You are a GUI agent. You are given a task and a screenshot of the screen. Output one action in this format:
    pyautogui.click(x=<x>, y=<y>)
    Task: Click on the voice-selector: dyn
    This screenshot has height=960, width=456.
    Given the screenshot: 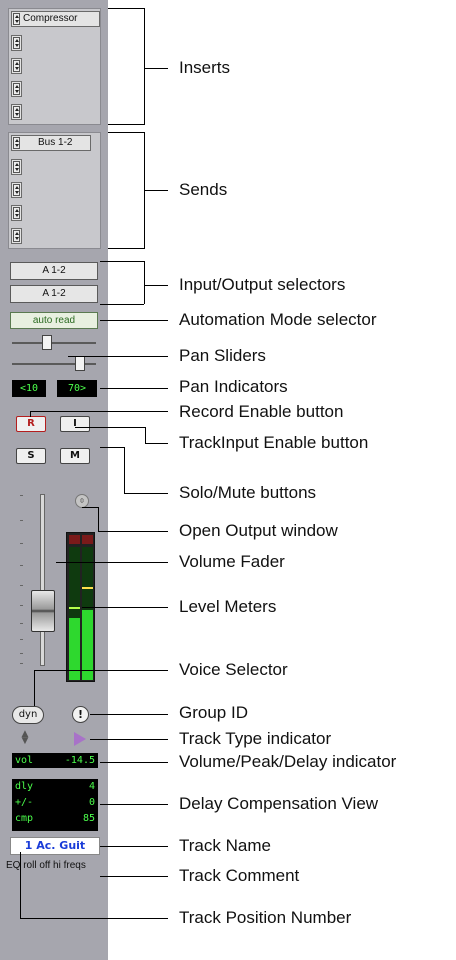 What is the action you would take?
    pyautogui.click(x=28, y=715)
    